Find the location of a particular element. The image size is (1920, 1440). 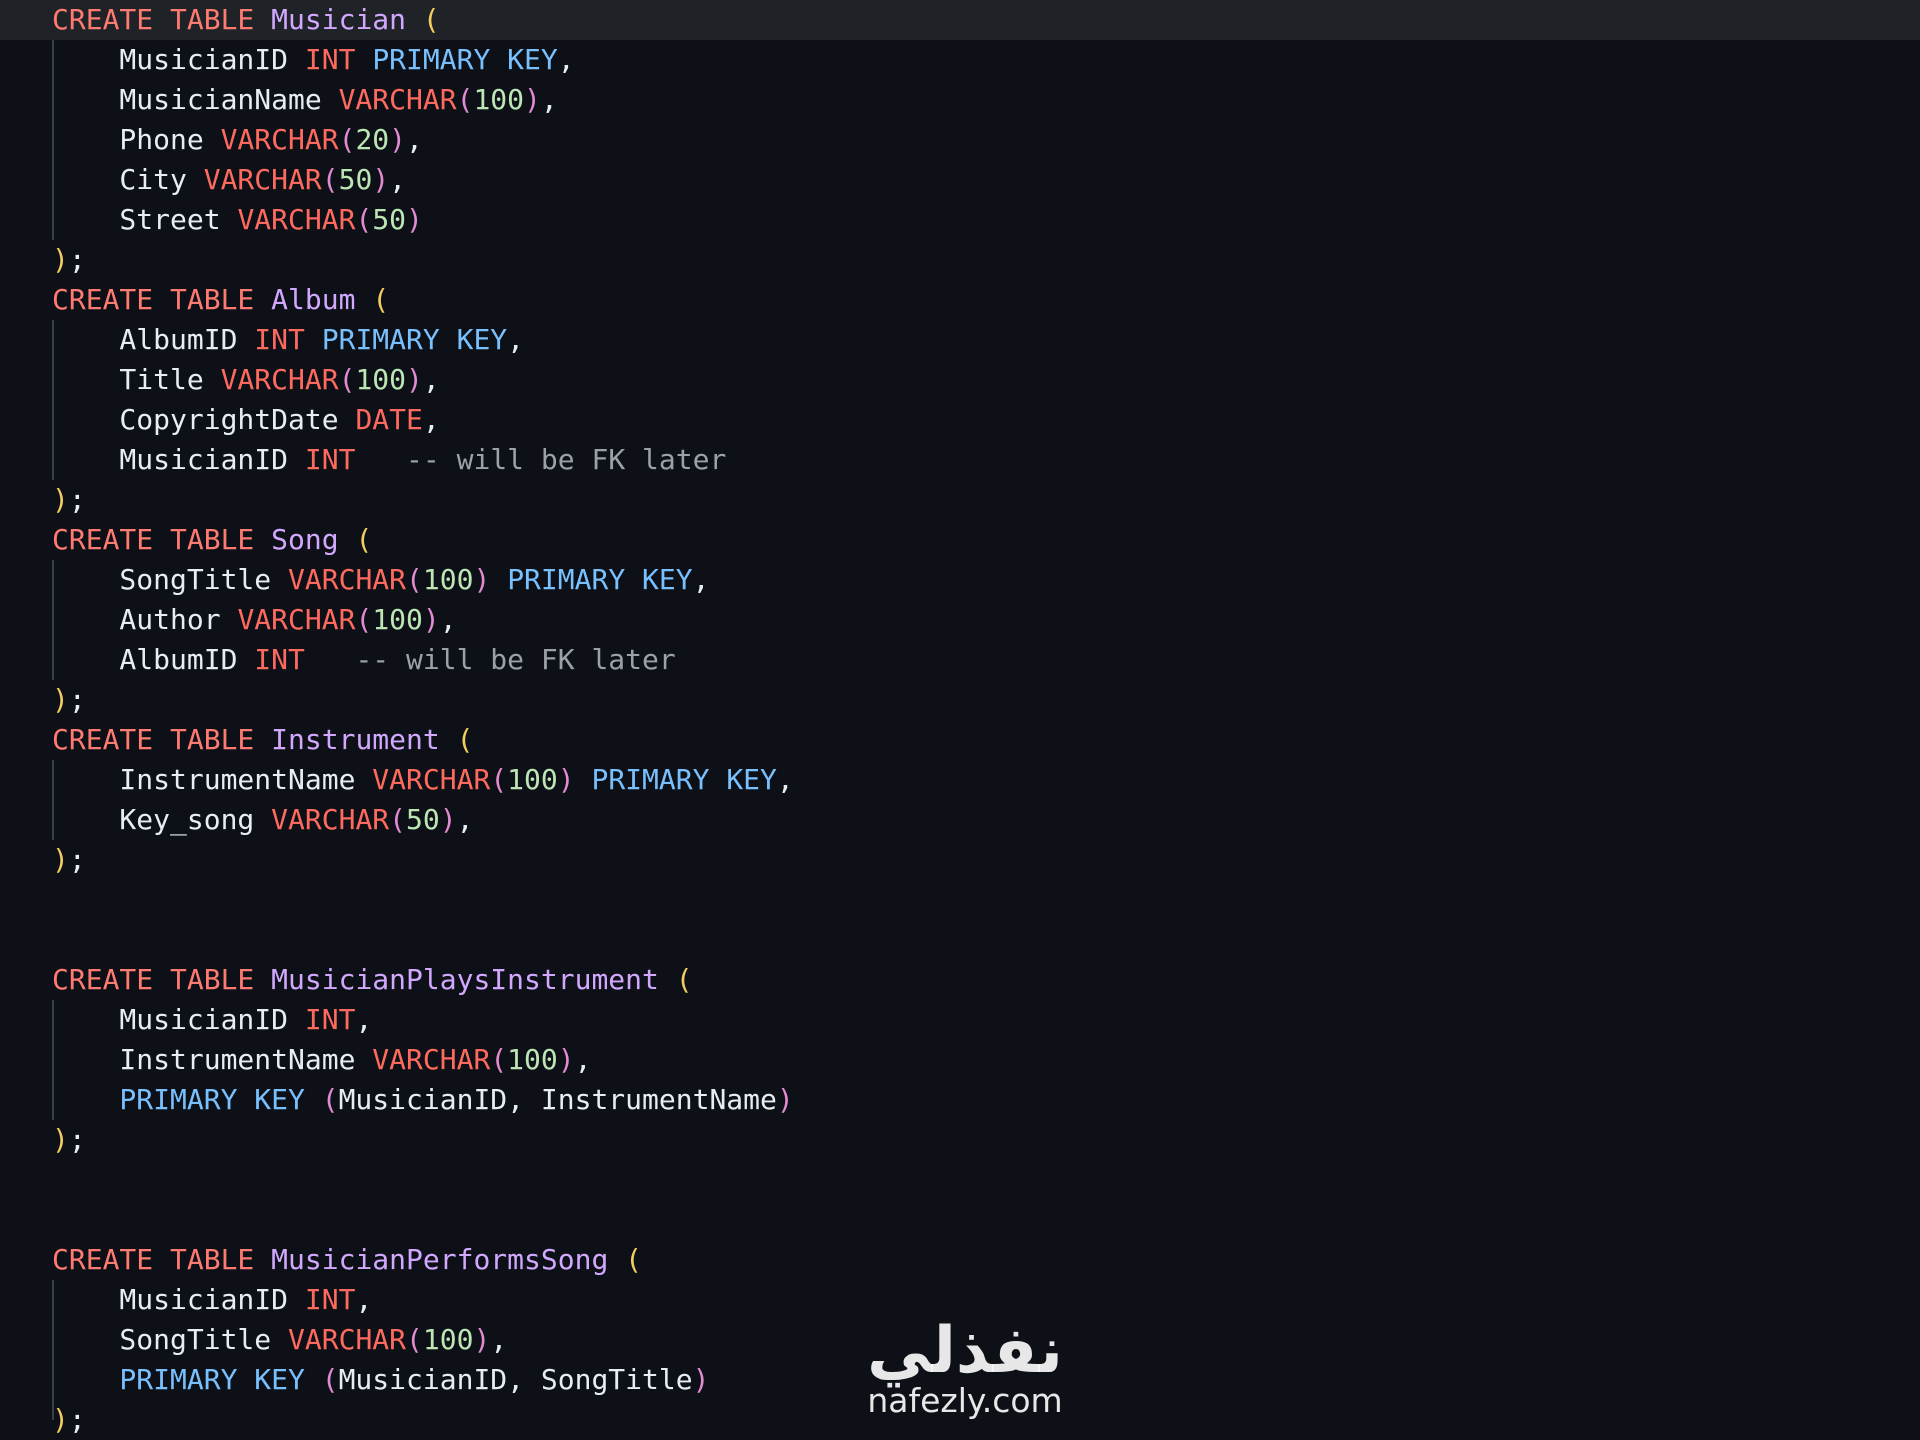

code-token: MusicianID, SongTitle is located at coordinates (515, 1379).